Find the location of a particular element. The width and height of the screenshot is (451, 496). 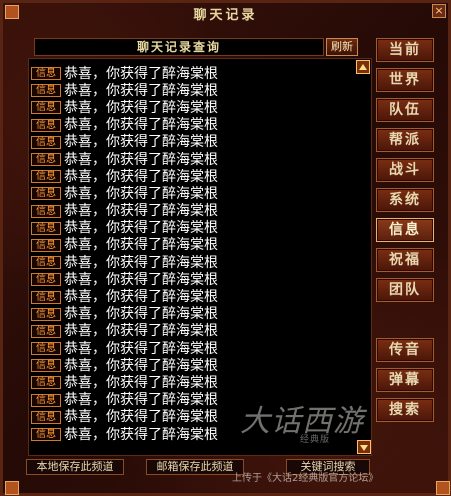

upload-source-watermark: 上传于《大话2经典版官方论坛》 is located at coordinates (305, 478).